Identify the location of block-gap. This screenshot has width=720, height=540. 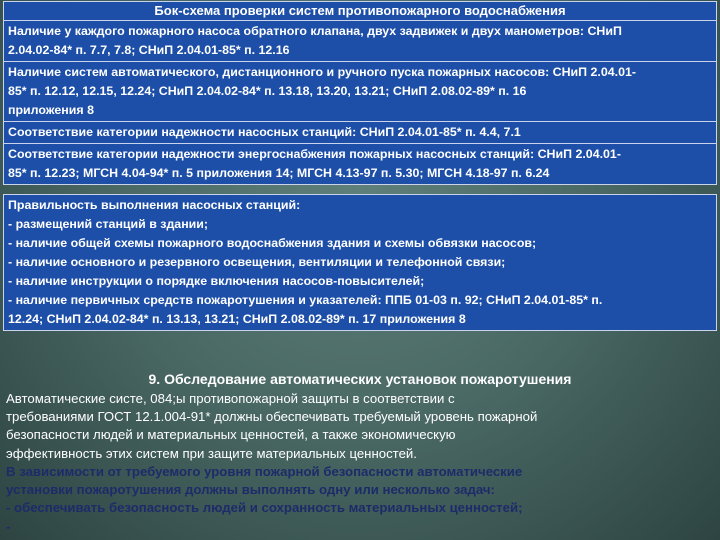
(360, 189).